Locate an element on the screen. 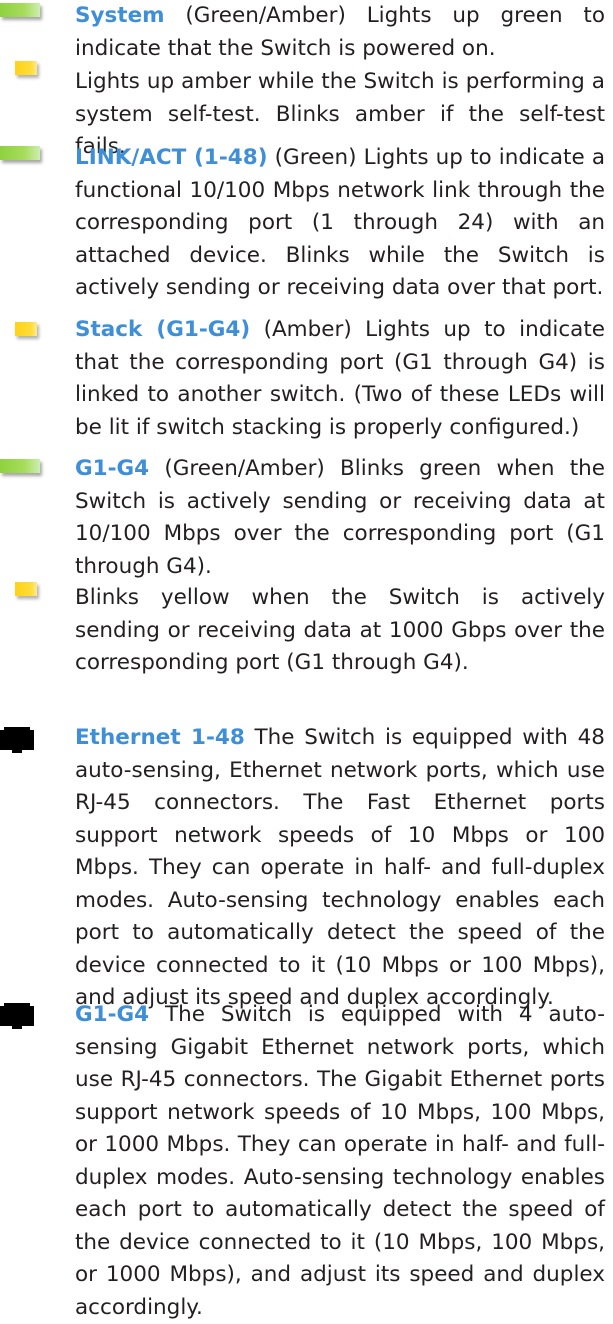 The width and height of the screenshot is (613, 1324). system-led-label: System is located at coordinates (120, 15).